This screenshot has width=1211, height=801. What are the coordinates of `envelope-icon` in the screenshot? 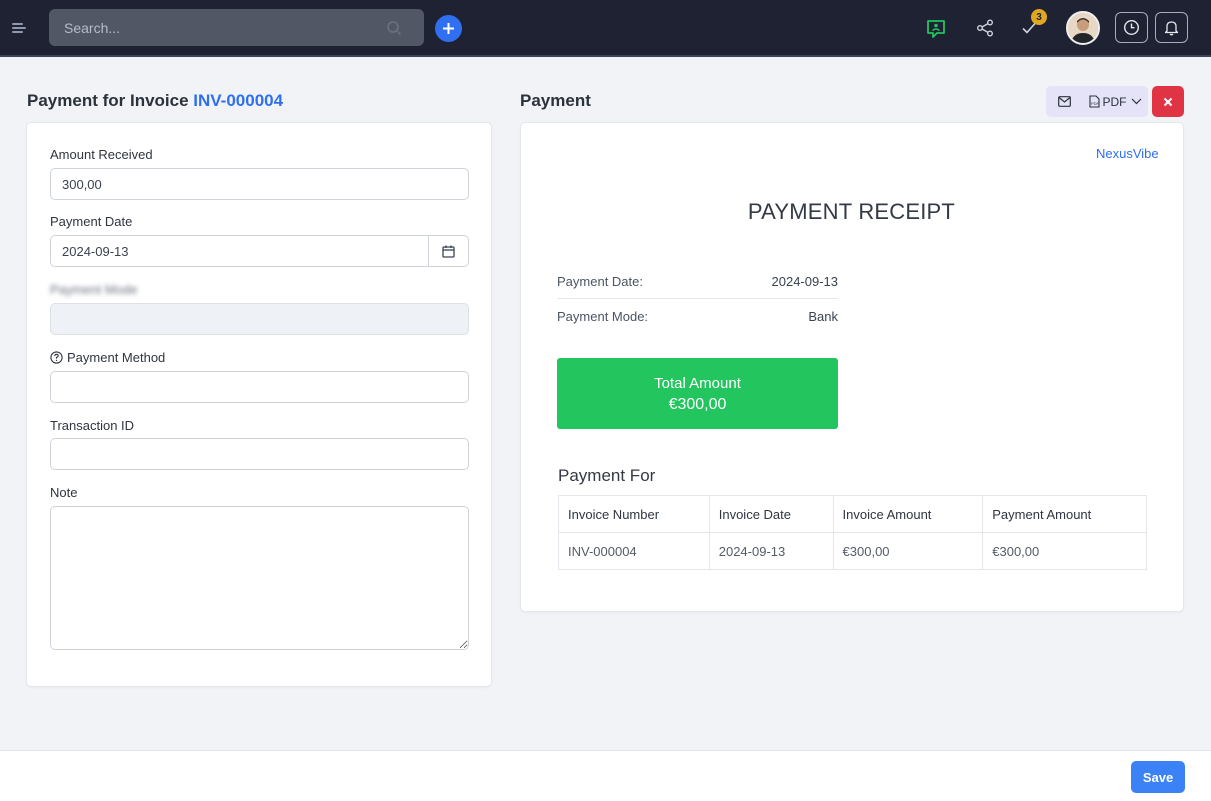 It's located at (1064, 101).